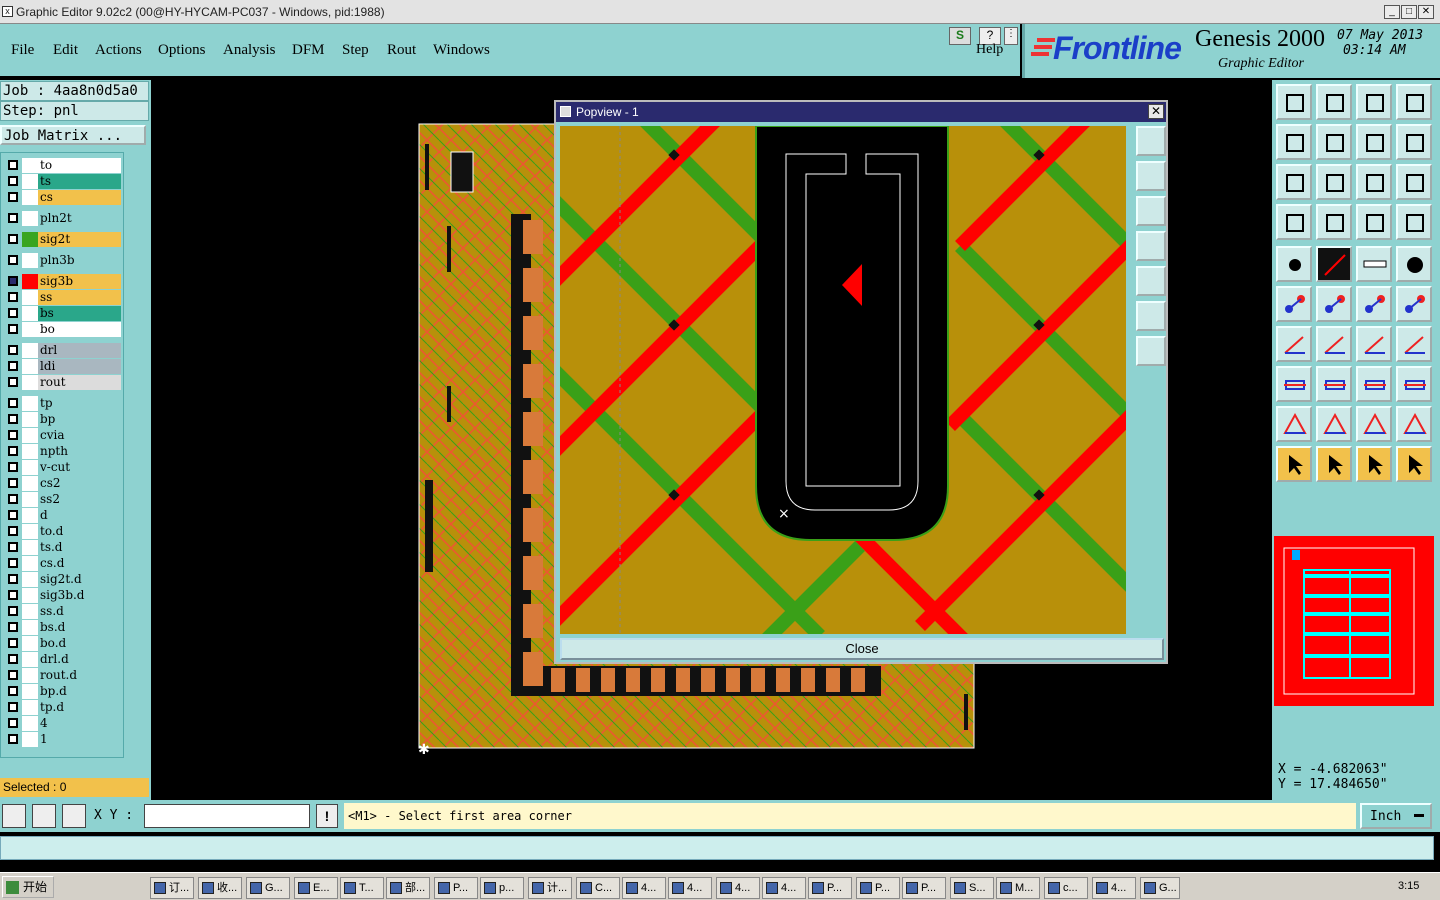 The height and width of the screenshot is (900, 1440). I want to click on layer-name: rout.d, so click(79, 675).